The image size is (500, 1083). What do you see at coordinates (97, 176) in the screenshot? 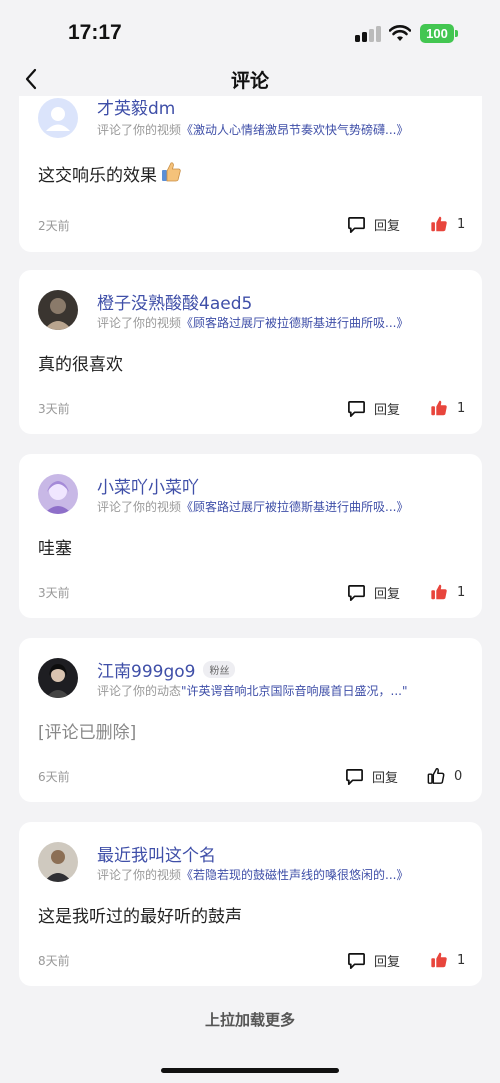
I see `comment-text-body: 这交响乐的效果` at bounding box center [97, 176].